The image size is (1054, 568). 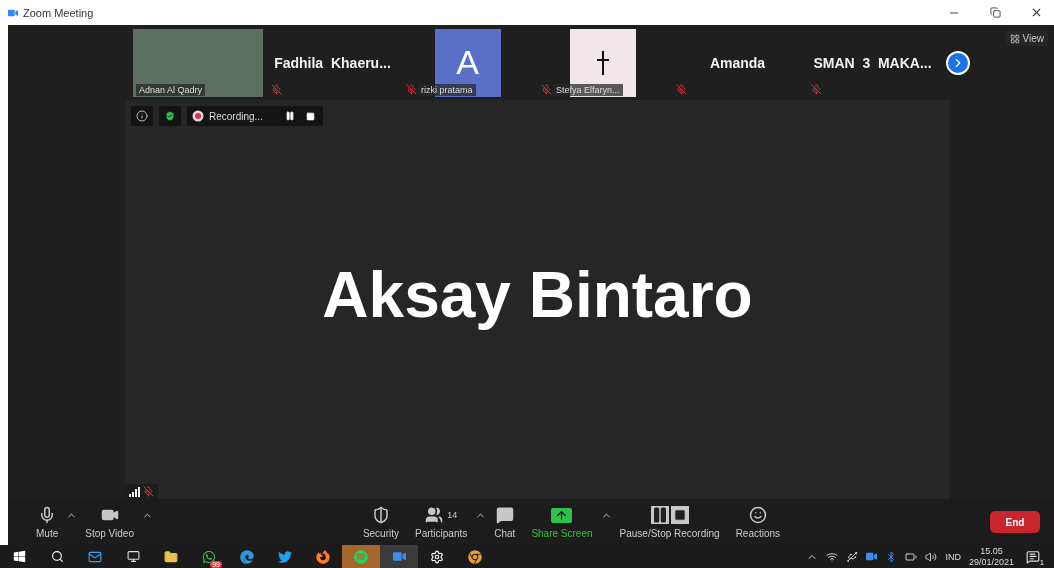 What do you see at coordinates (171, 556) in the screenshot?
I see `folder-icon` at bounding box center [171, 556].